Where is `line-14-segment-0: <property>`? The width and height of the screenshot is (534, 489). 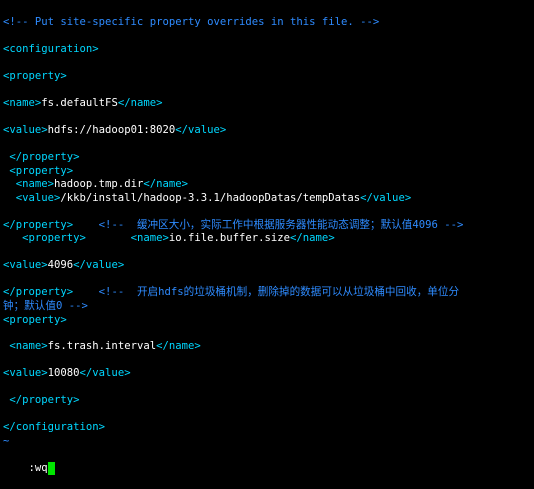 line-14-segment-0: <property> is located at coordinates (35, 320).